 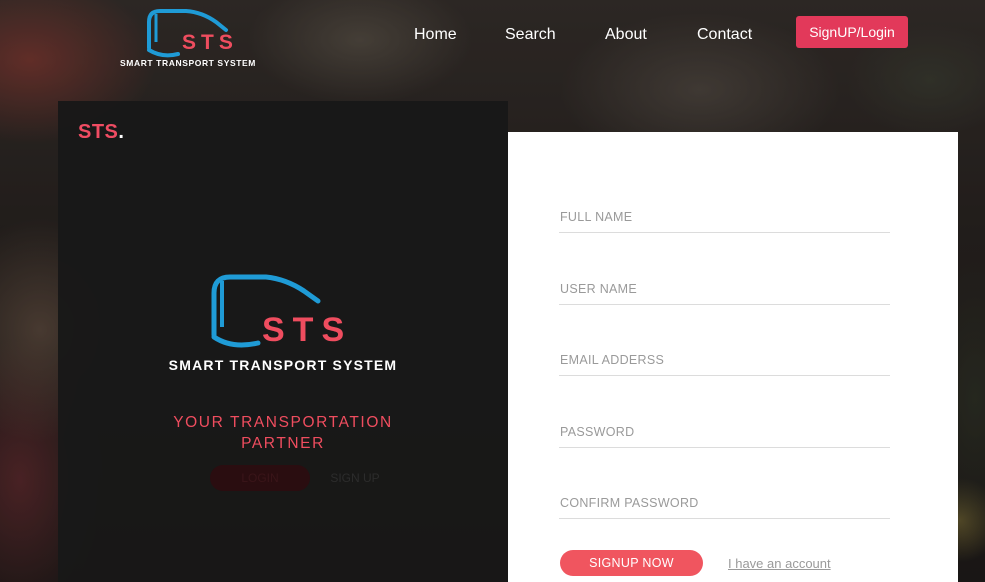 I want to click on tagline: YOUR TRANSPORTATION PARTNER, so click(x=283, y=433).